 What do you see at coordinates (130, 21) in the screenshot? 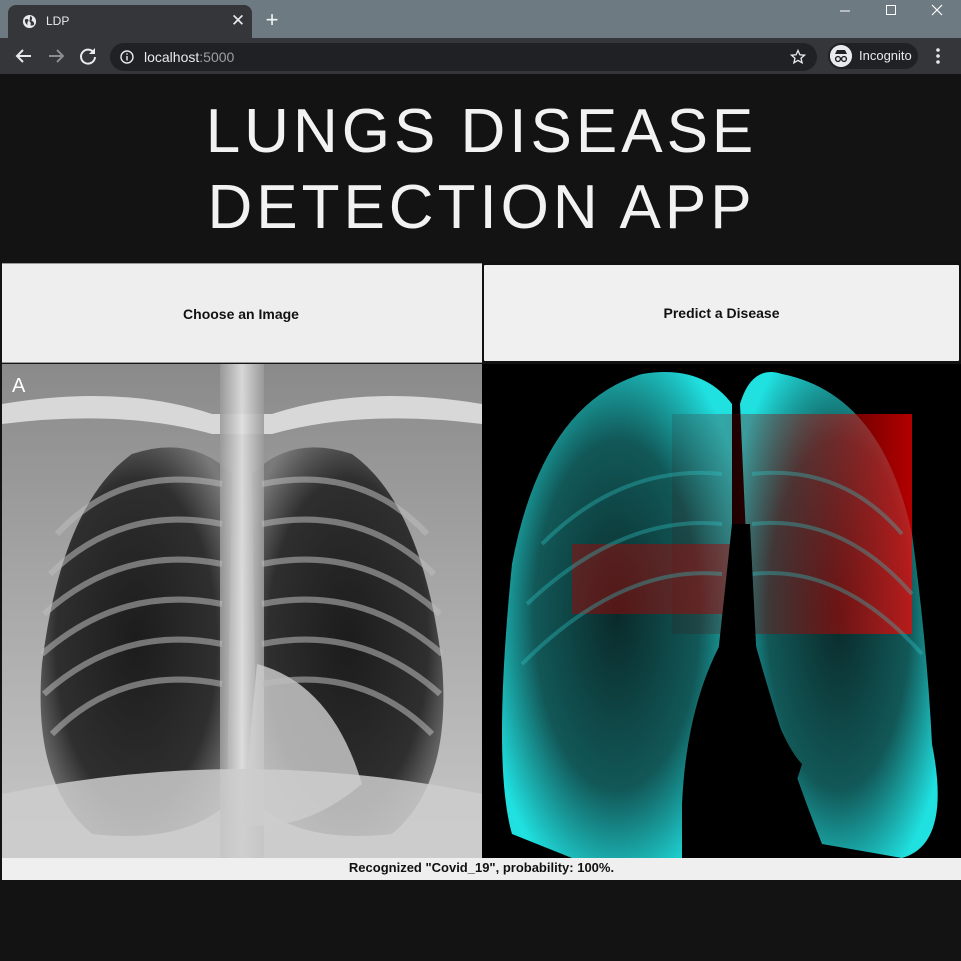
I see `browser-tab: LDP ✕` at bounding box center [130, 21].